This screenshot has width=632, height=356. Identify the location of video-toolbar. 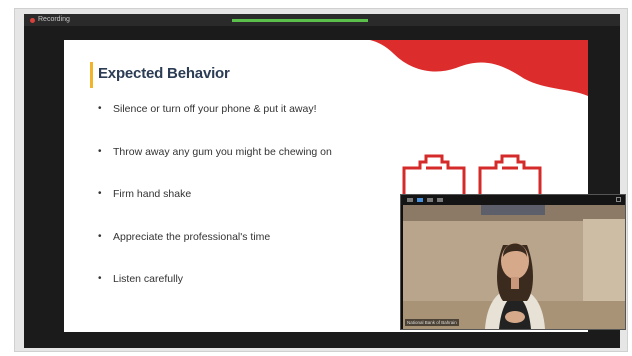
(513, 200).